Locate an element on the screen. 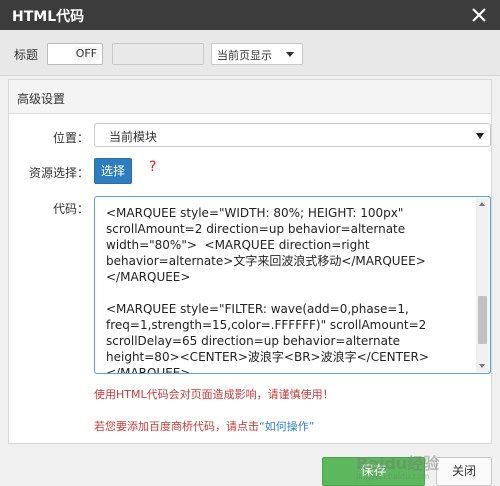  title-toggle: OFF is located at coordinates (75, 54).